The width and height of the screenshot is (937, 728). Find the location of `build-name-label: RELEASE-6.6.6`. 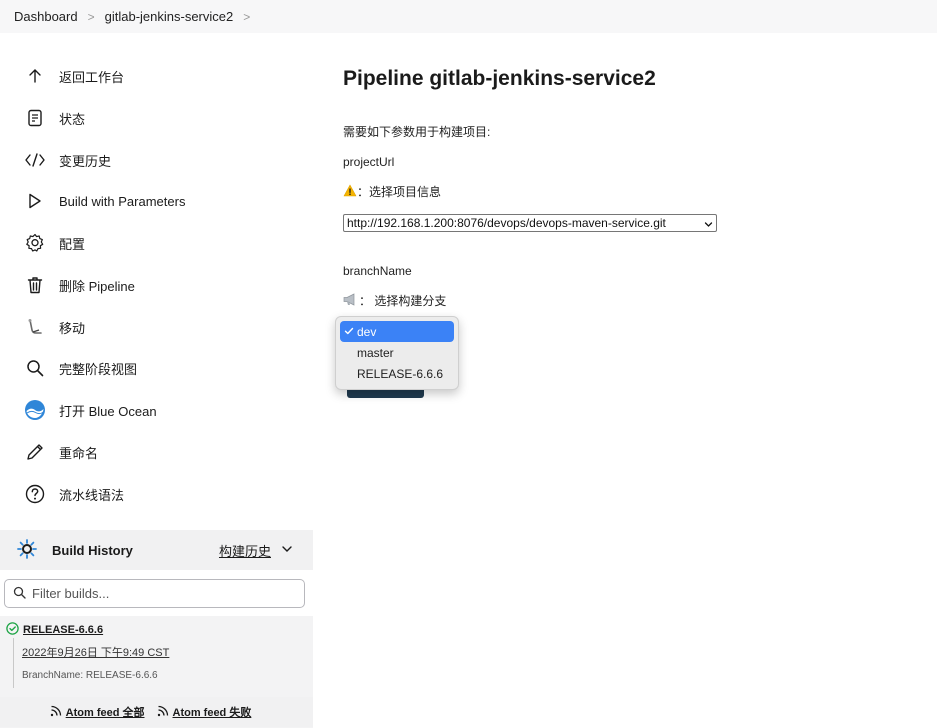

build-name-label: RELEASE-6.6.6 is located at coordinates (63, 630).